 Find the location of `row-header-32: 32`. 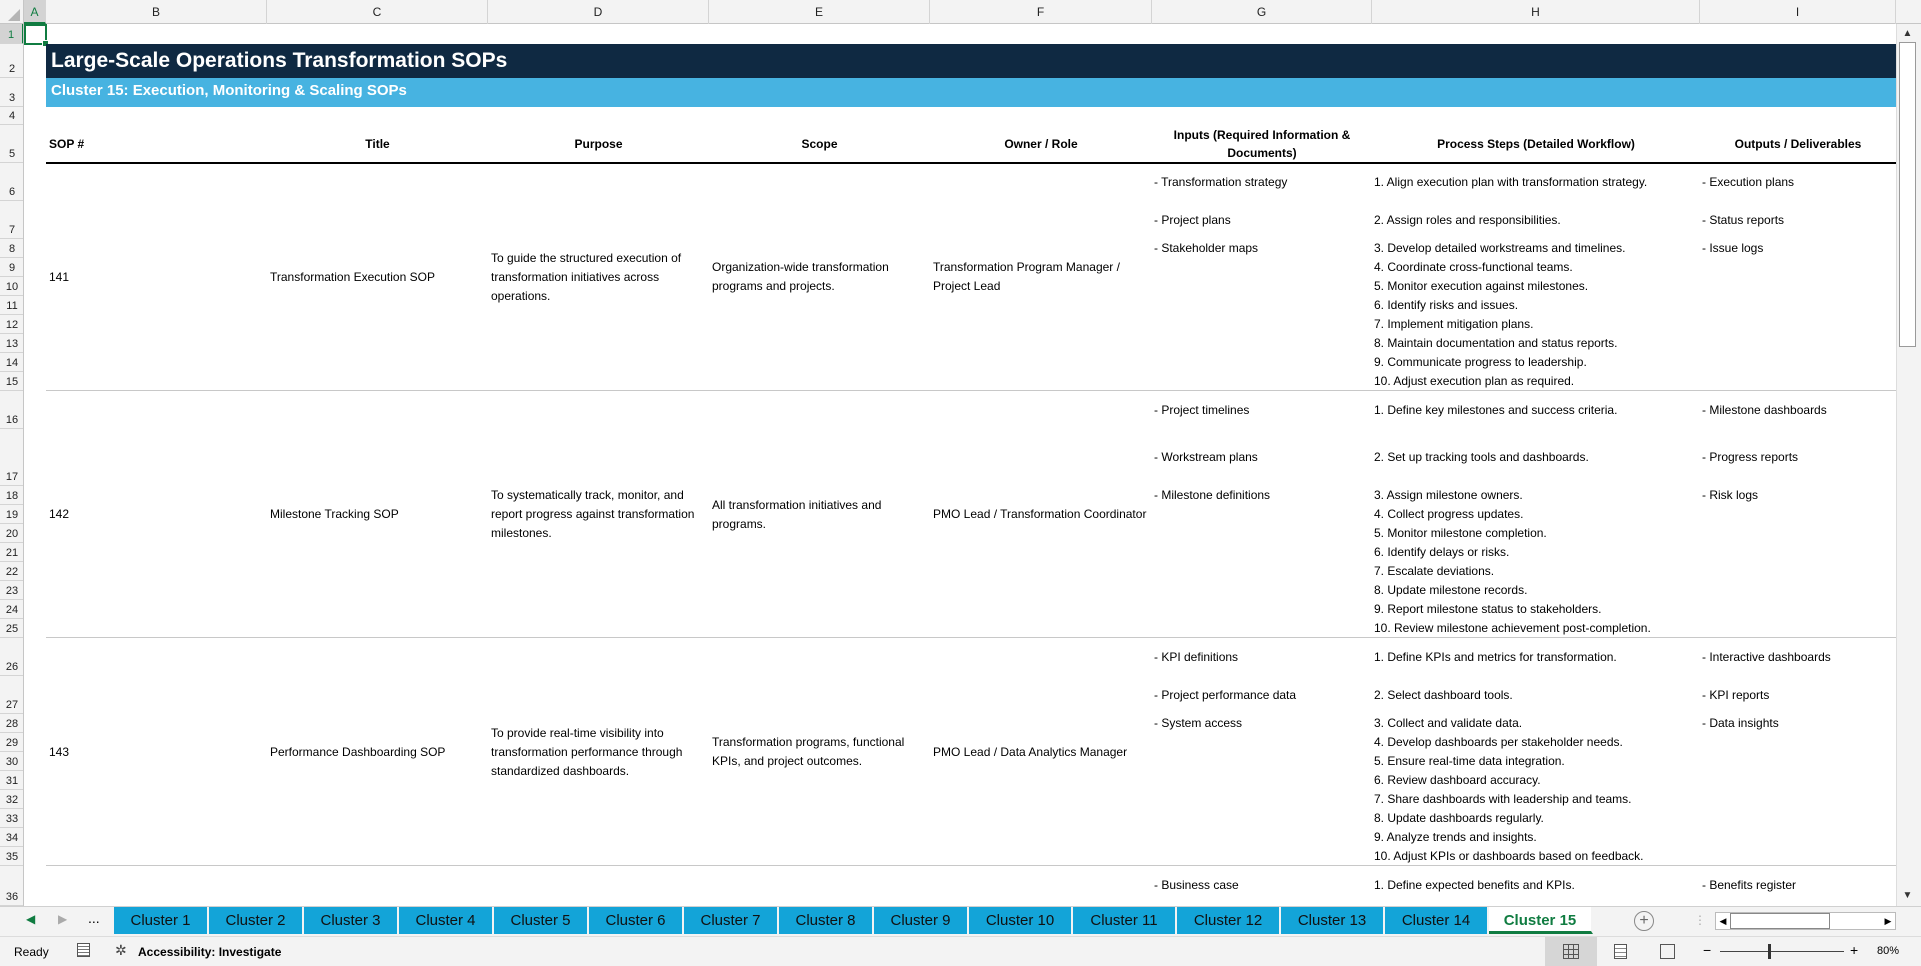

row-header-32: 32 is located at coordinates (11, 799).